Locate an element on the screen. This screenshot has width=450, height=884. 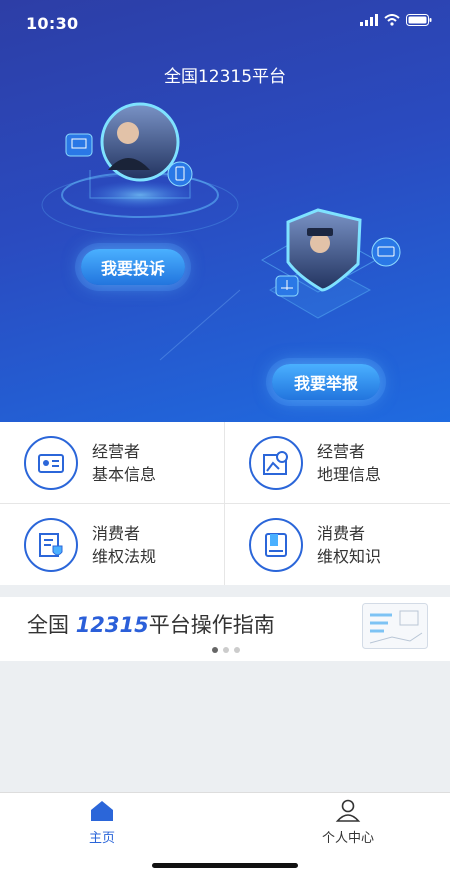
guide-title-number: 12315 is located at coordinates (112, 625).